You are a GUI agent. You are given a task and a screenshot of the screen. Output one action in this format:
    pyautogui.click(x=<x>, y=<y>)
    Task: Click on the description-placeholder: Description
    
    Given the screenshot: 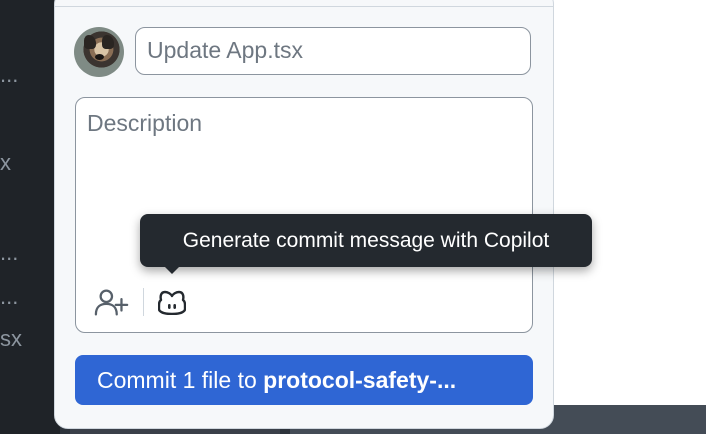 What is the action you would take?
    pyautogui.click(x=145, y=123)
    